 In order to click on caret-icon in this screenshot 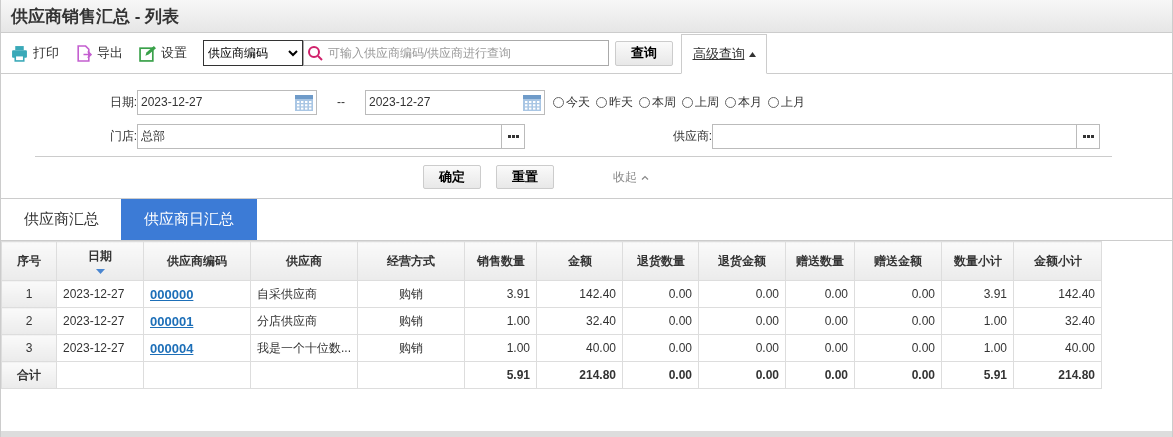, I will do `click(752, 54)`.